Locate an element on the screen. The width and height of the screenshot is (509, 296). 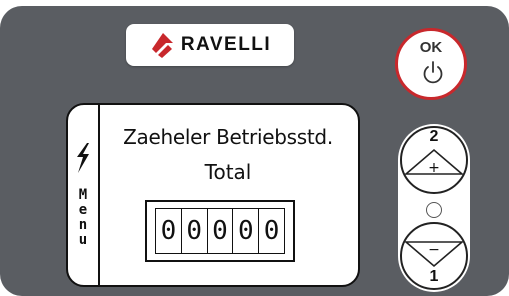
up-button-number: 2 is located at coordinates (434, 136).